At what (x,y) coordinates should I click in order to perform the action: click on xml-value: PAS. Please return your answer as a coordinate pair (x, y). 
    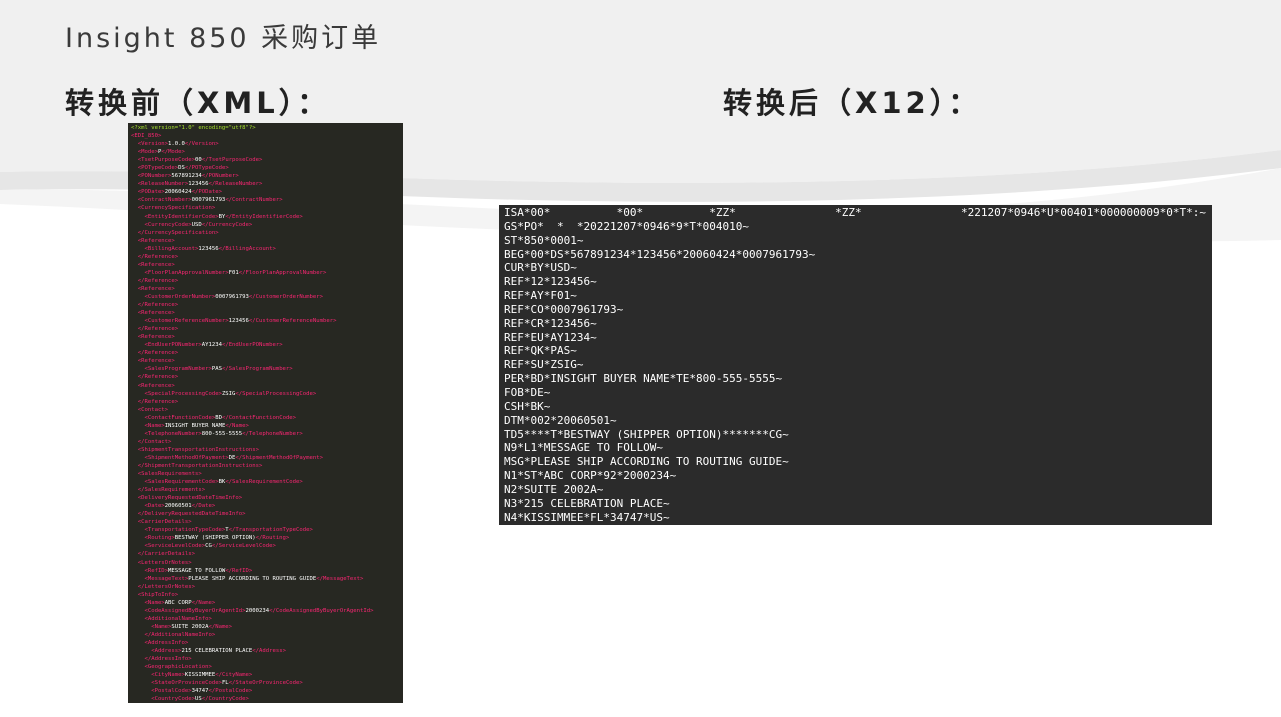
    Looking at the image, I should click on (216, 369).